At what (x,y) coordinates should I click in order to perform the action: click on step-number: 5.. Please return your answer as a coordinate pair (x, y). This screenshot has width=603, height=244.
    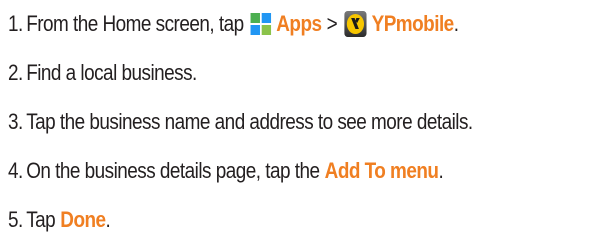
    Looking at the image, I should click on (15, 219).